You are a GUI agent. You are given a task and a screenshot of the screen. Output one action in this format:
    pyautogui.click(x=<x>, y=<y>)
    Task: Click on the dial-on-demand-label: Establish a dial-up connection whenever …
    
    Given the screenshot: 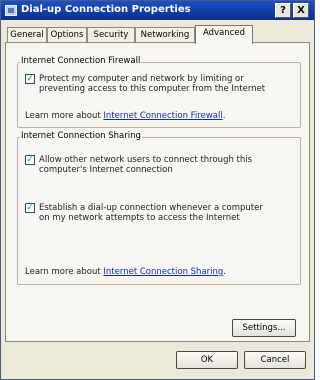 What is the action you would take?
    pyautogui.click(x=153, y=213)
    